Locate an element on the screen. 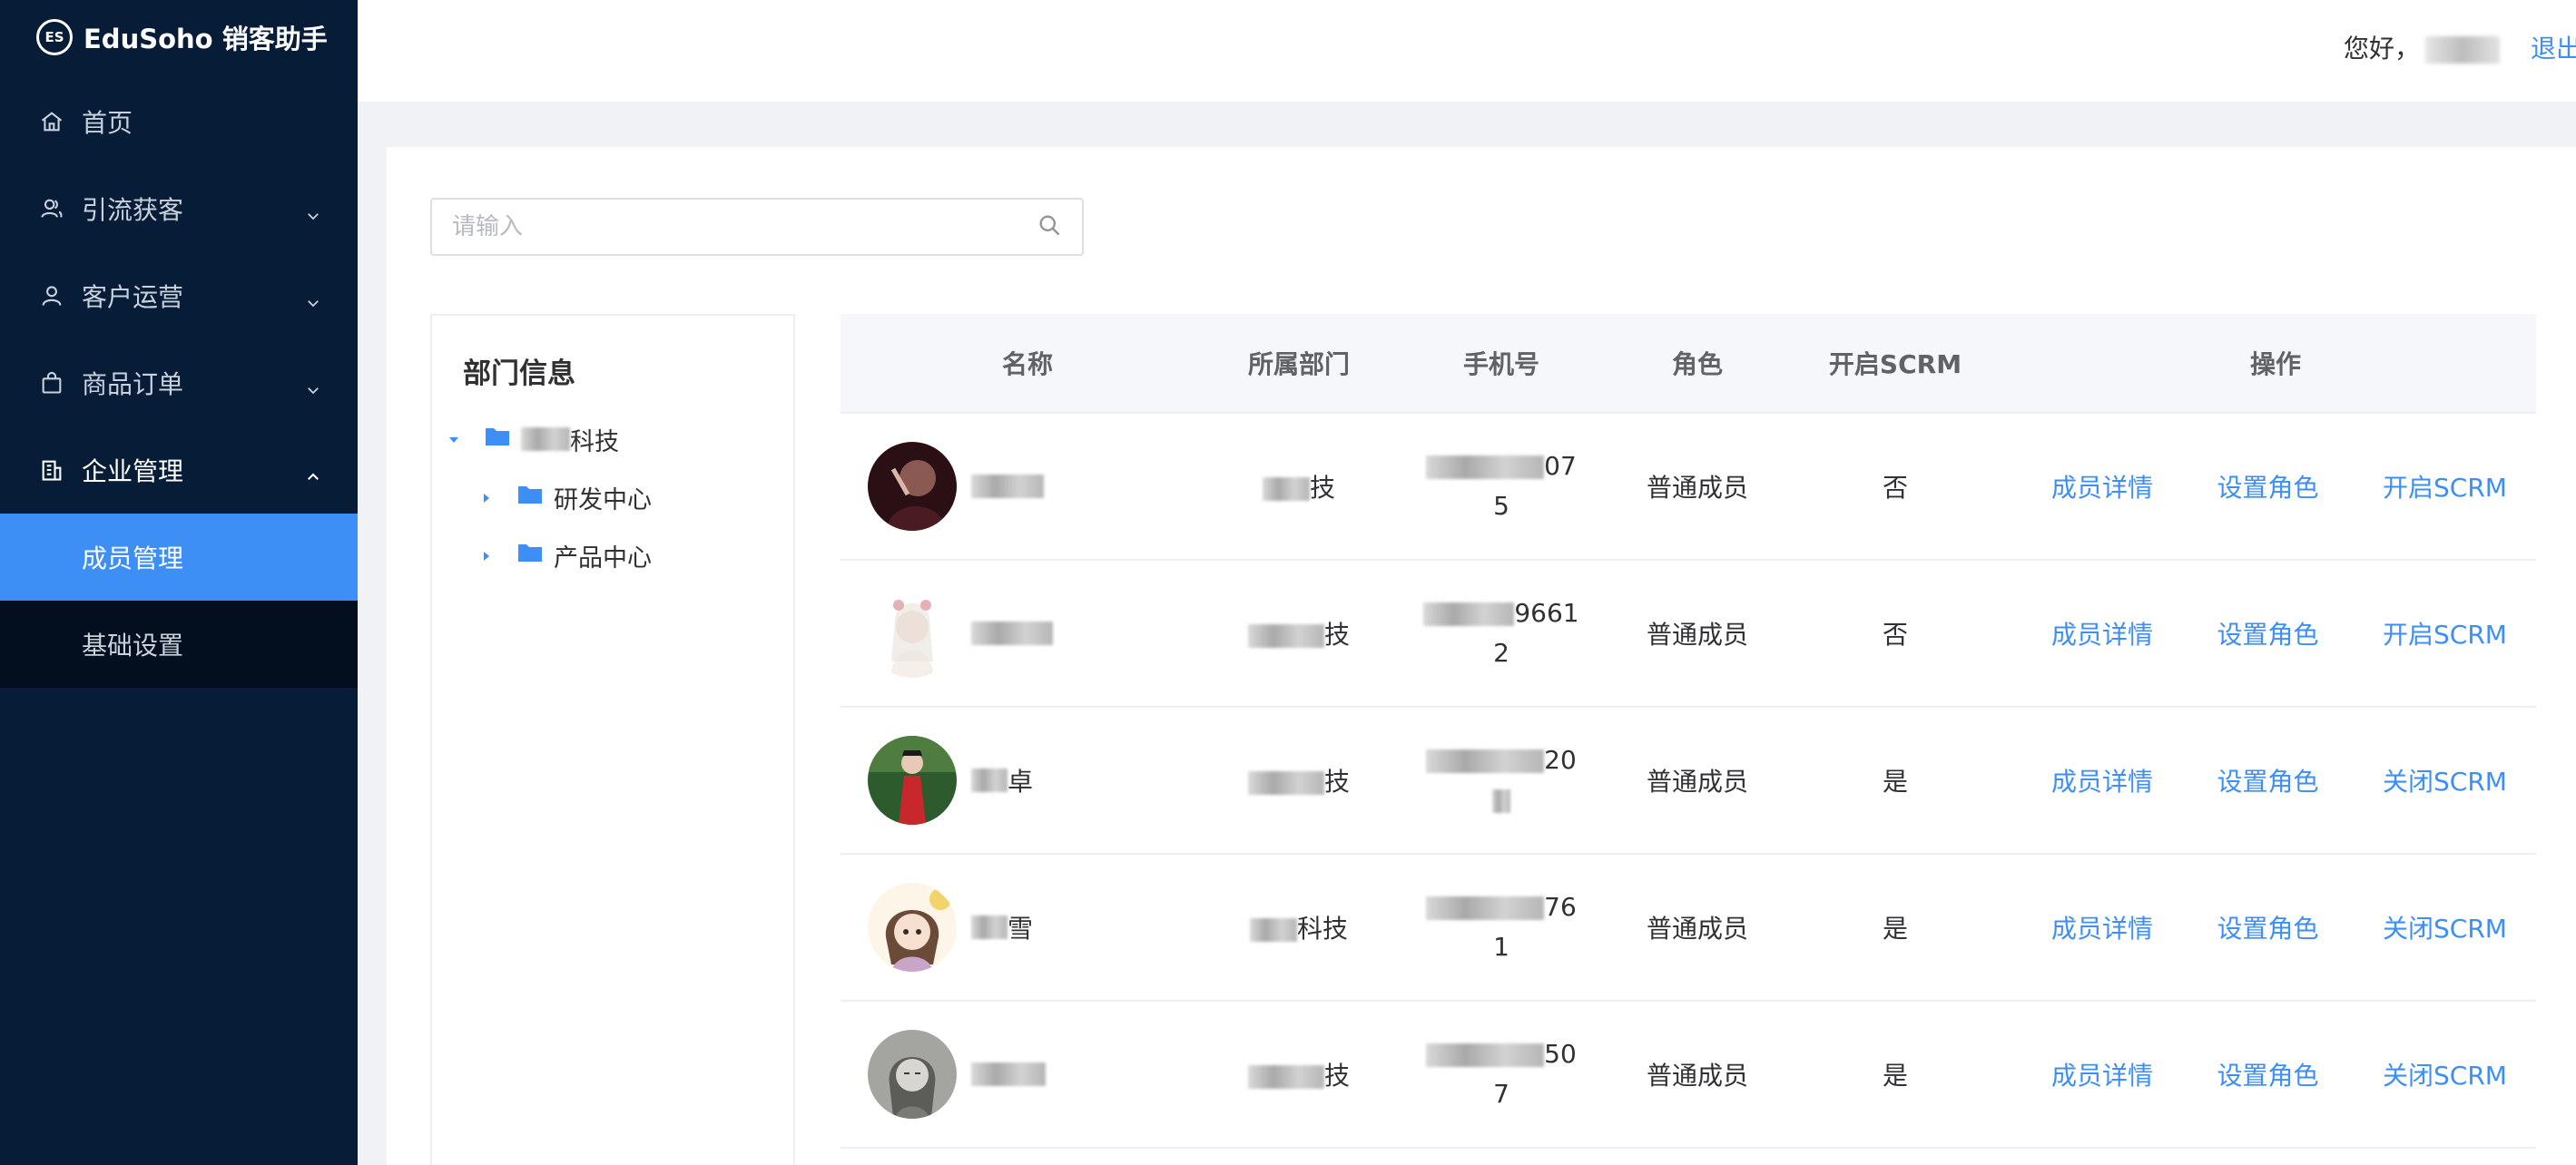  member-name-cell: 卓 is located at coordinates (1027, 780).